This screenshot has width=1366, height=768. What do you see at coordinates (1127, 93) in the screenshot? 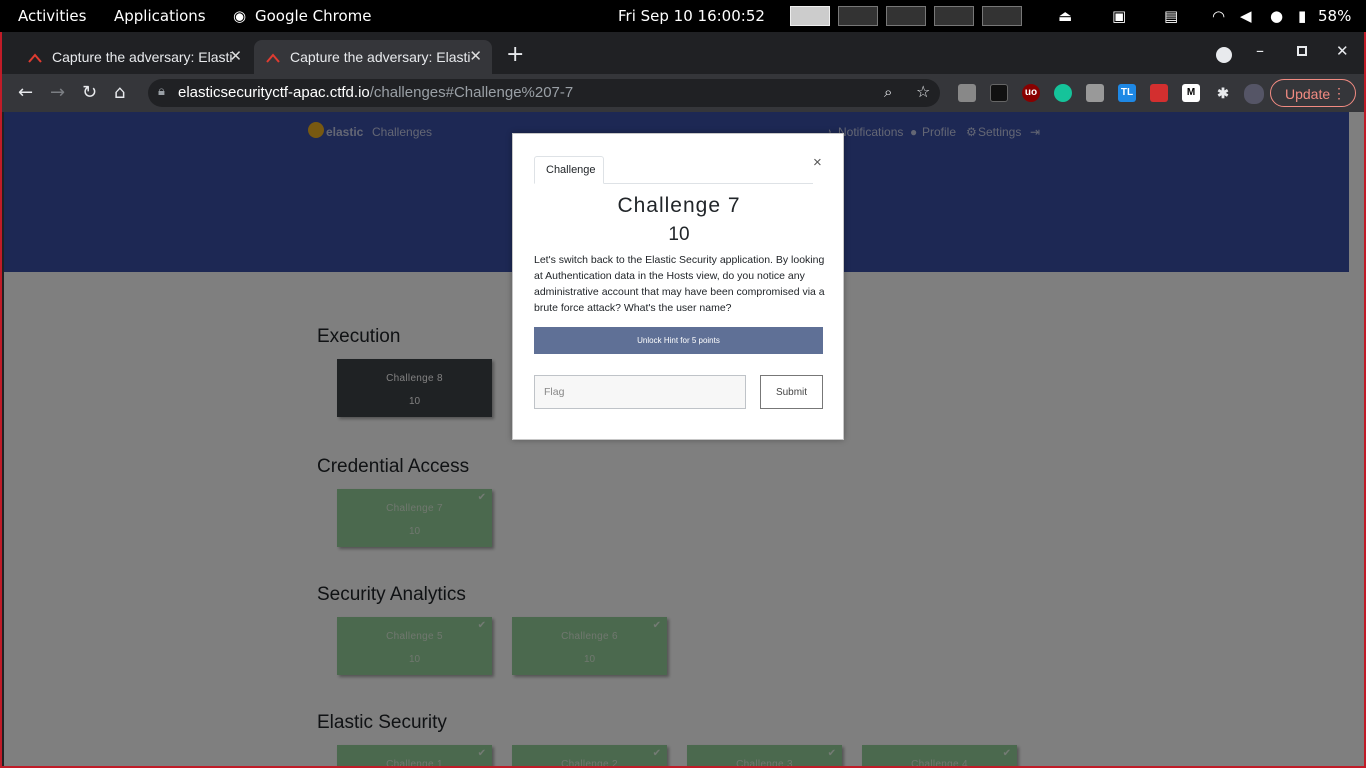
I see `extension-tl-icon: TL` at bounding box center [1127, 93].